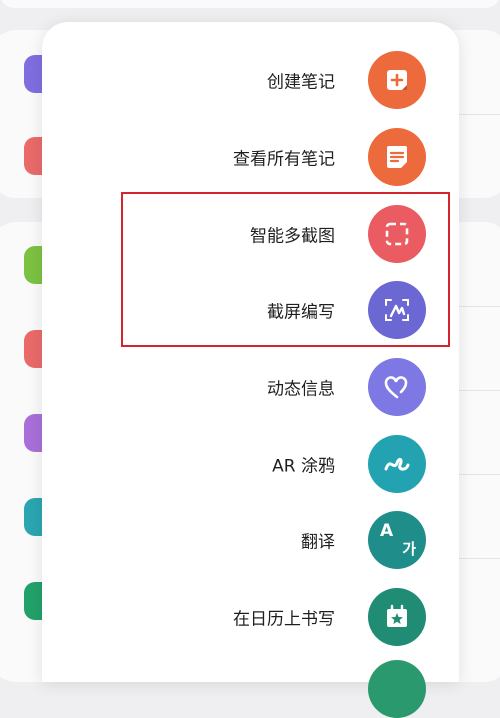  I want to click on translate-glyphs: A 가, so click(398, 539).